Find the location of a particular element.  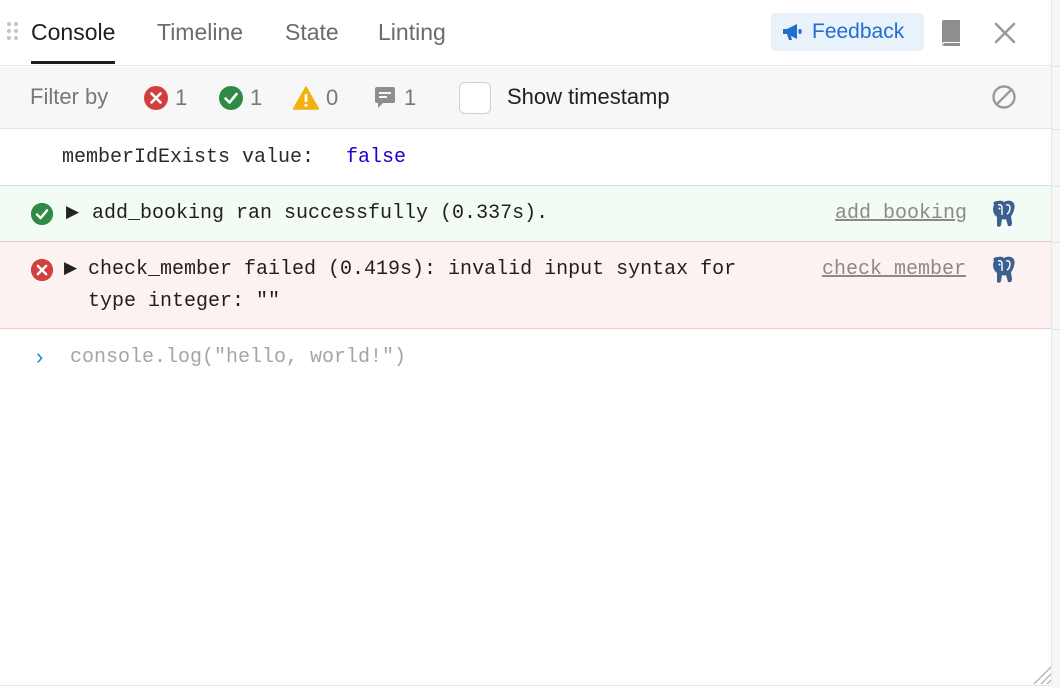

filter-bar: Filter by 1 1 0 1 Show timestamp is located at coordinates (525, 98).